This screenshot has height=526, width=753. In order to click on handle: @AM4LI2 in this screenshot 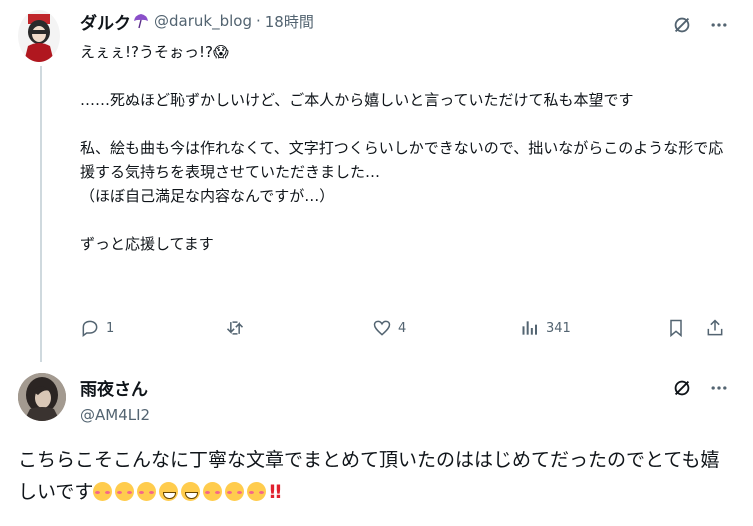, I will do `click(115, 415)`.